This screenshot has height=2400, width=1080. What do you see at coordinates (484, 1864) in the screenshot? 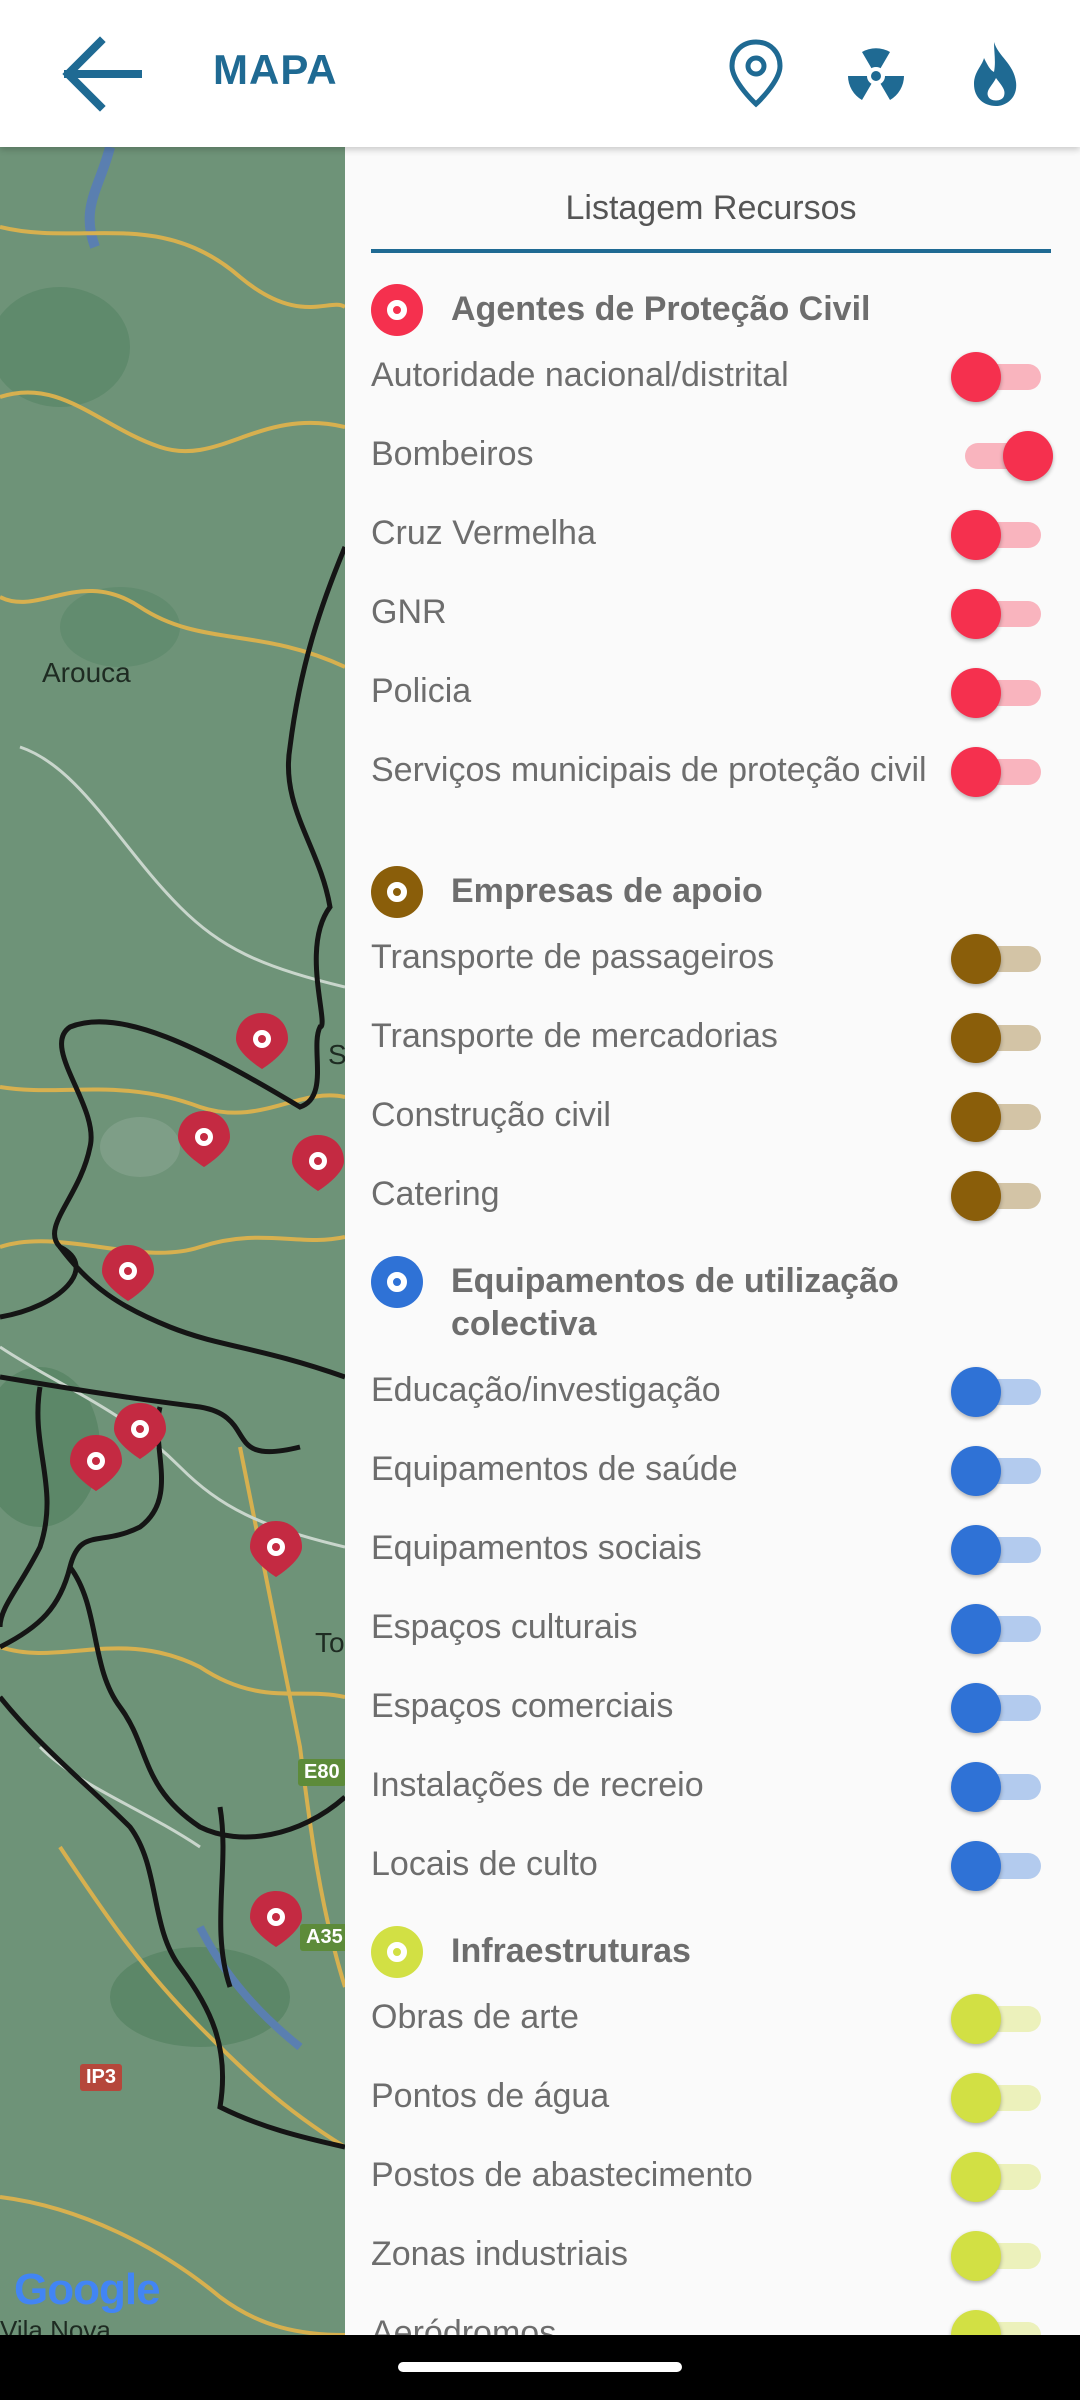
I see `resource-label: Locais de culto` at bounding box center [484, 1864].